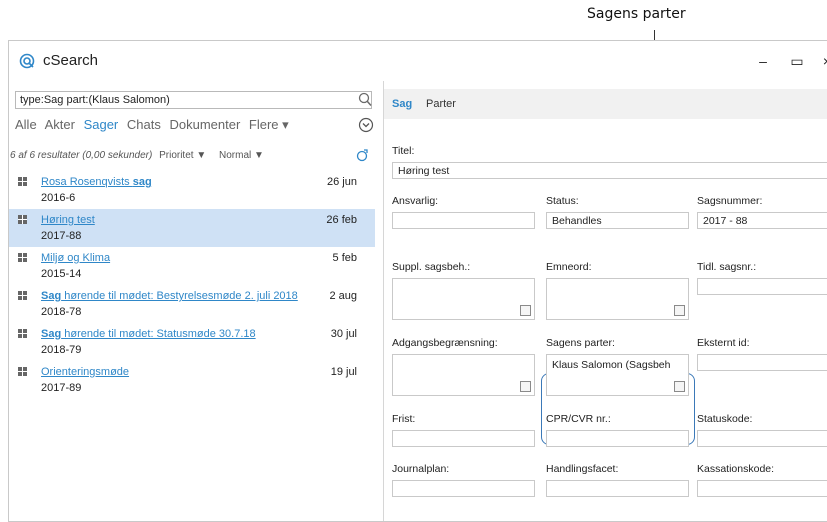 This screenshot has height=522, width=827. I want to click on result-number: 2017-89, so click(61, 388).